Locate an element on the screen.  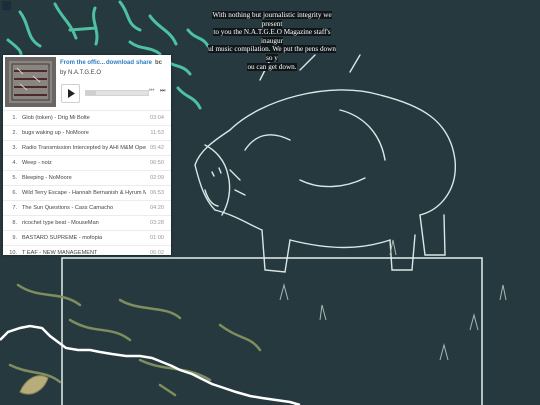
next-track-icon: ⏭ is located at coordinates (162, 91).